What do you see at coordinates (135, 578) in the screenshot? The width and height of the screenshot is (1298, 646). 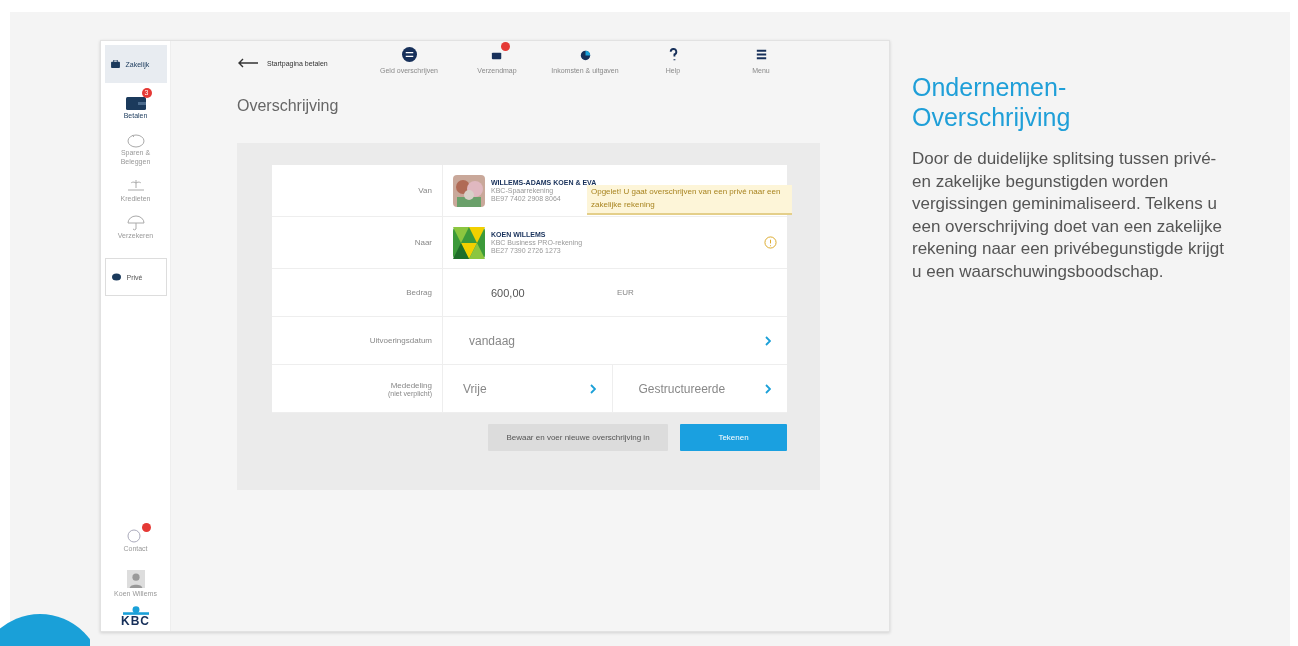 I see `avatar-icon` at bounding box center [135, 578].